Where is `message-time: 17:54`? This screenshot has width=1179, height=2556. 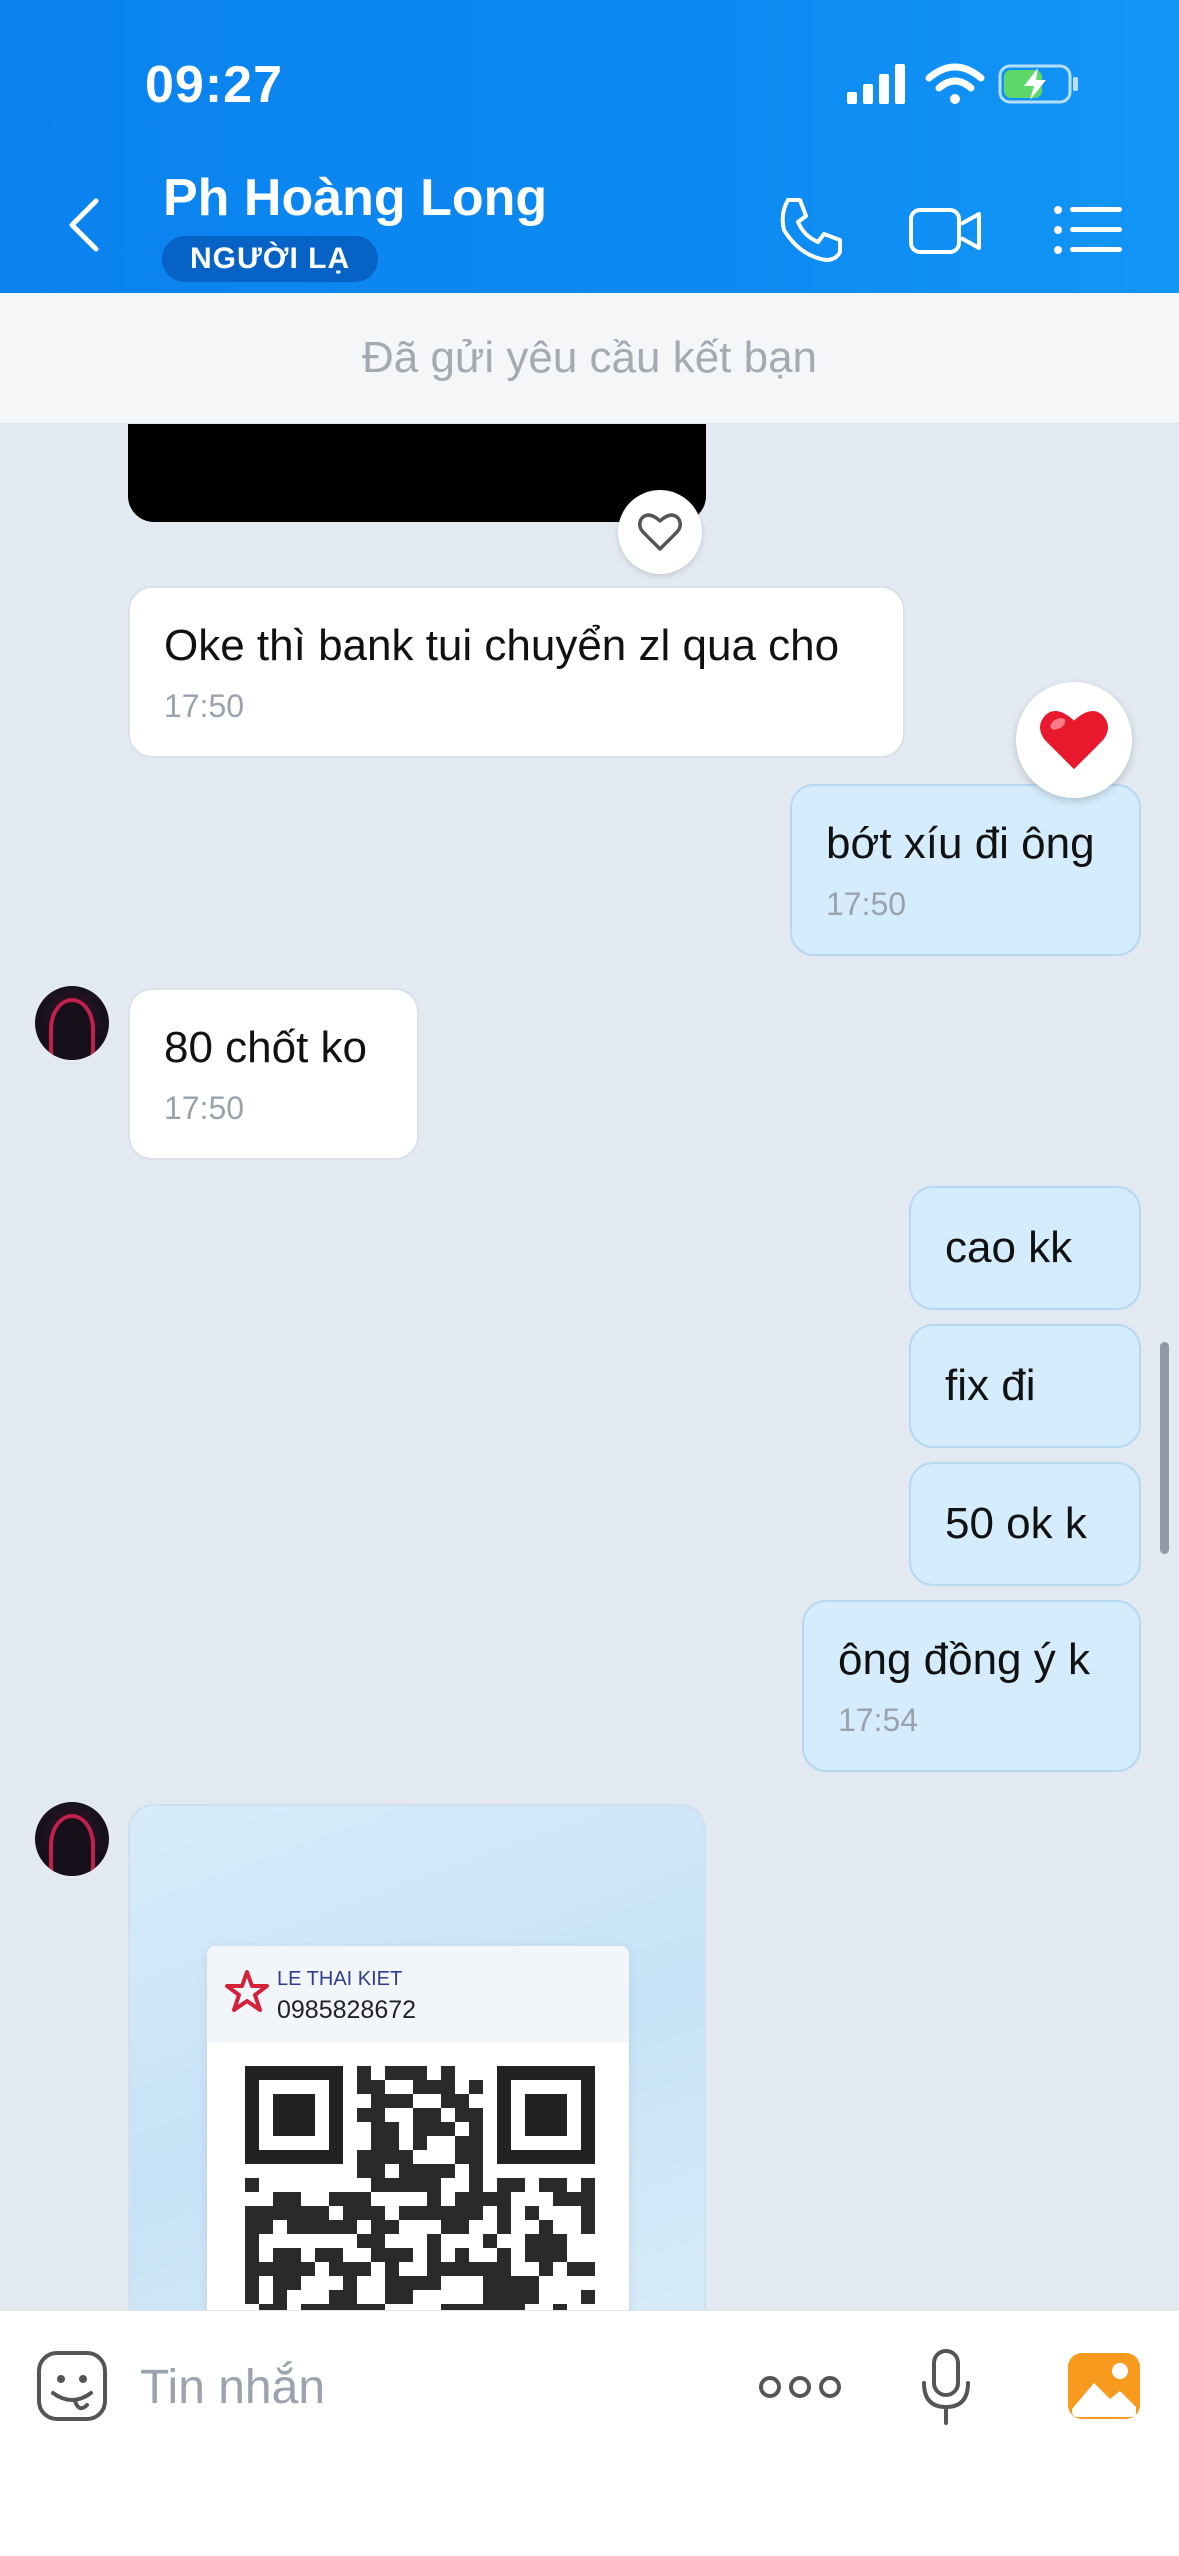
message-time: 17:54 is located at coordinates (878, 1720).